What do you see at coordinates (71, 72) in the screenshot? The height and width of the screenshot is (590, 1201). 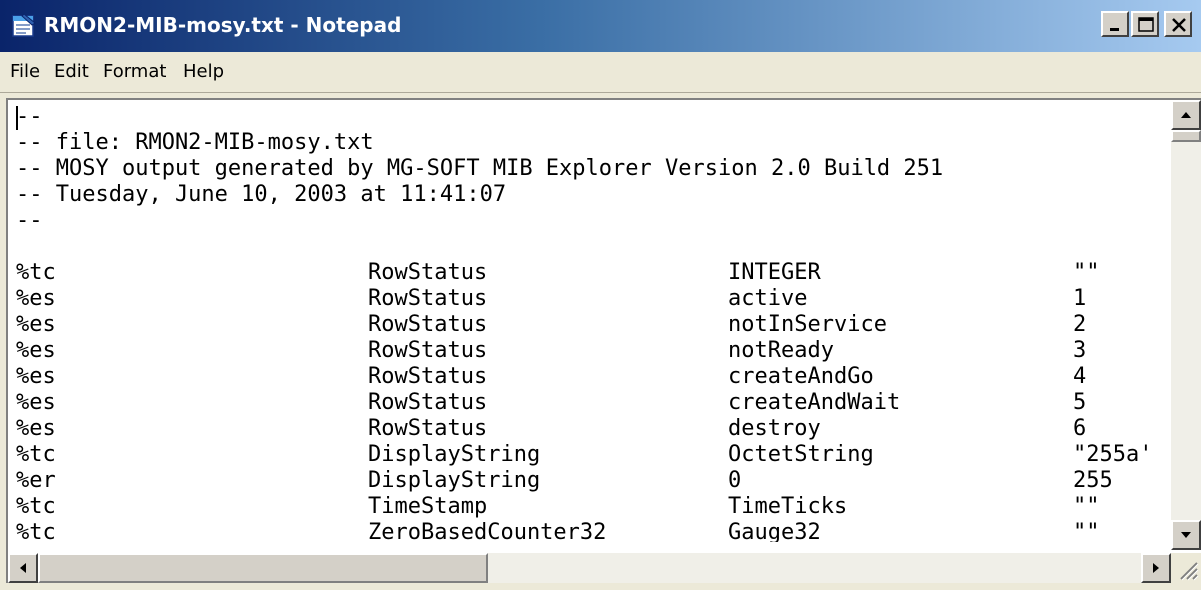 I see `menu-edit: Edit` at bounding box center [71, 72].